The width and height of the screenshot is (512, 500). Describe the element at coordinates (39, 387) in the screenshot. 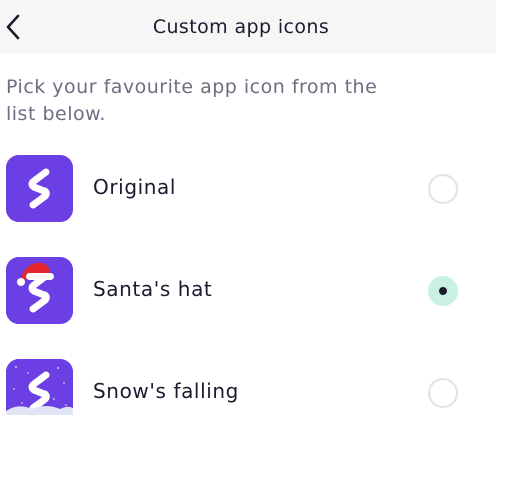

I see `app-icon-snows-falling` at that location.